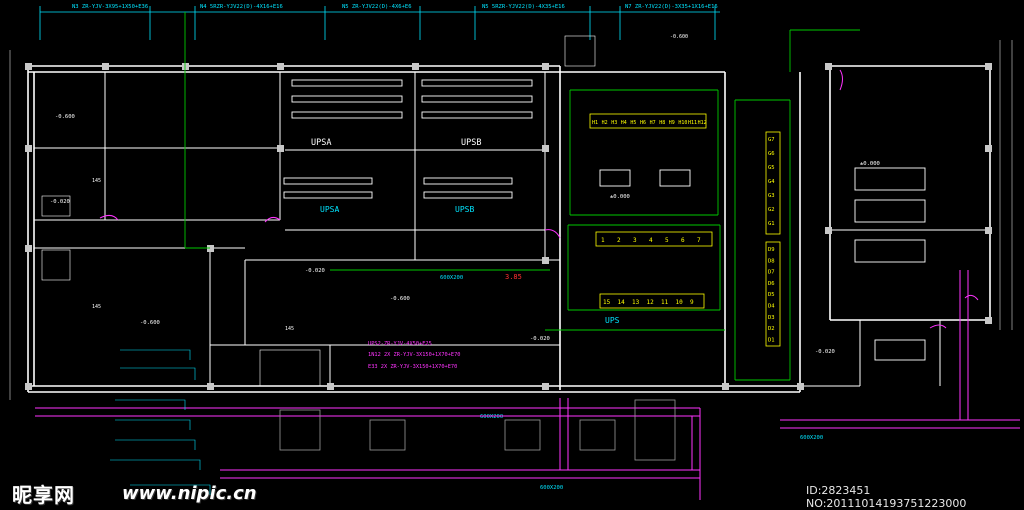 Image resolution: width=1024 pixels, height=510 pixels. Describe the element at coordinates (110, 7) in the screenshot. I see `feeder-label: N3 ZR-YJV-3X95+1X50+E36` at that location.